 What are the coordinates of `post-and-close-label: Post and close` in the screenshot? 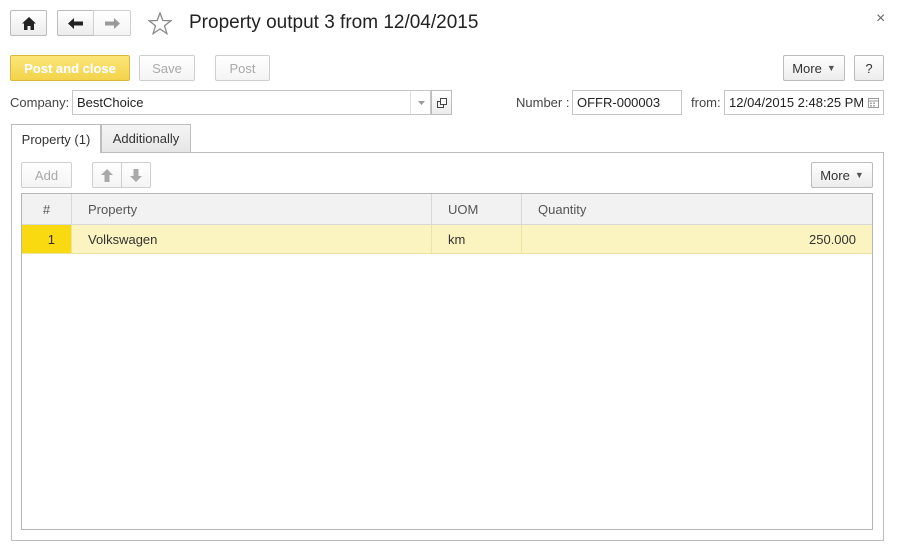 It's located at (70, 68).